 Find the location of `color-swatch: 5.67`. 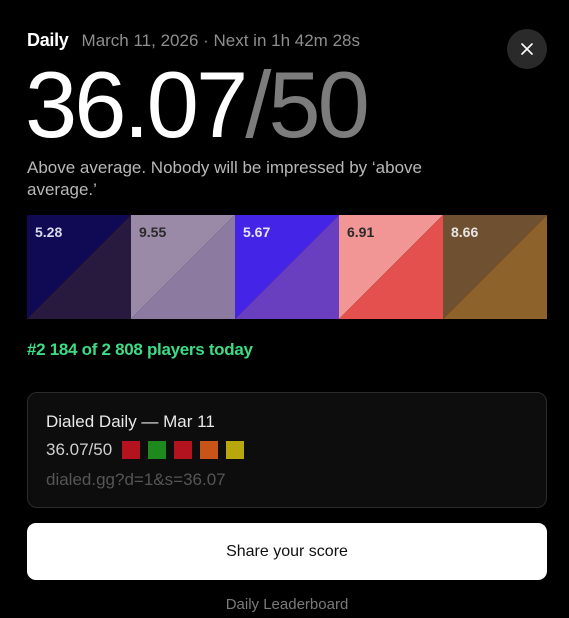

color-swatch: 5.67 is located at coordinates (287, 267).